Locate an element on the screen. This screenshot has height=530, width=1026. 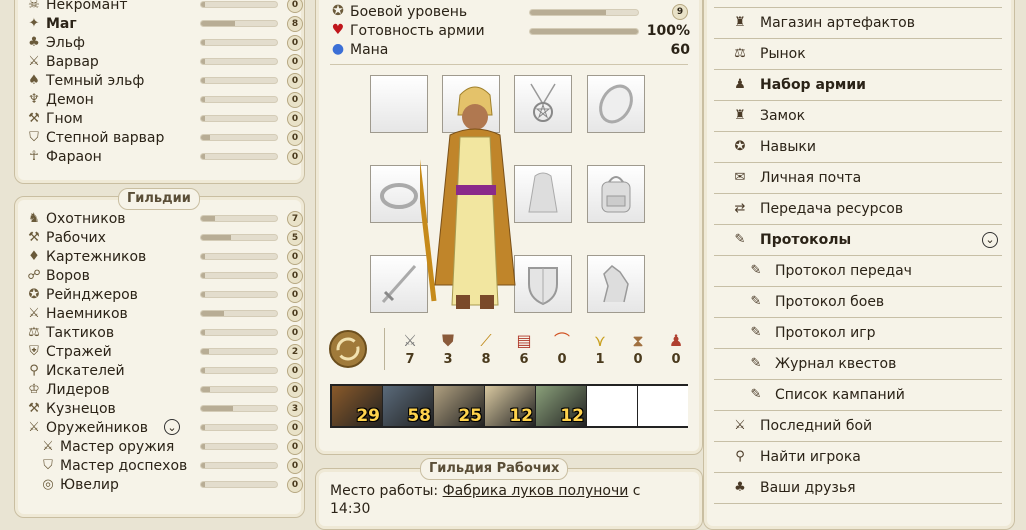
nav-item: ⚔ Последний бой is located at coordinates (858, 426).